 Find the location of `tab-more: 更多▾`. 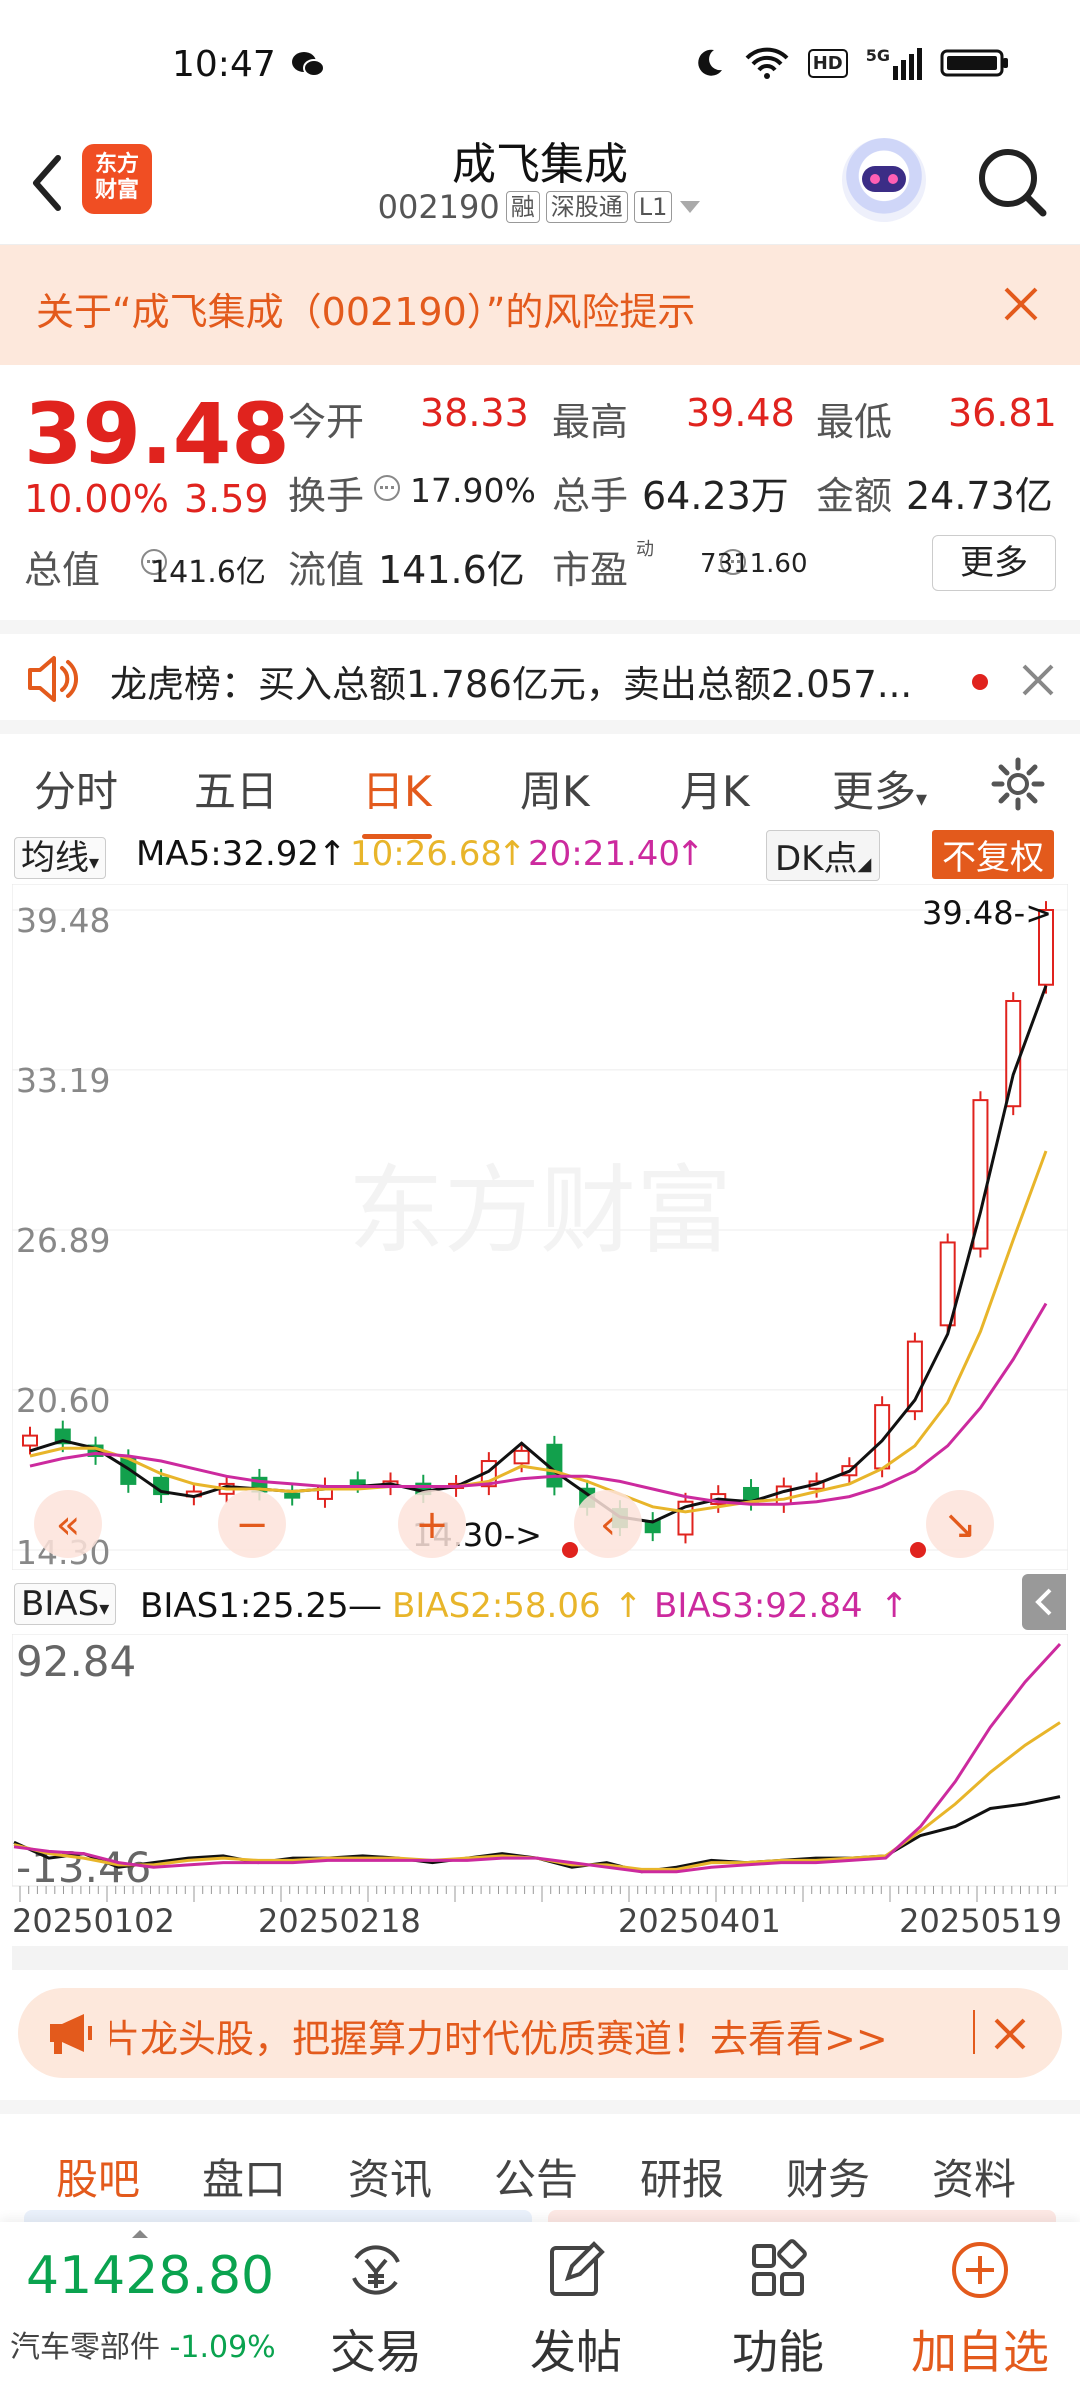

tab-more: 更多▾ is located at coordinates (879, 788).